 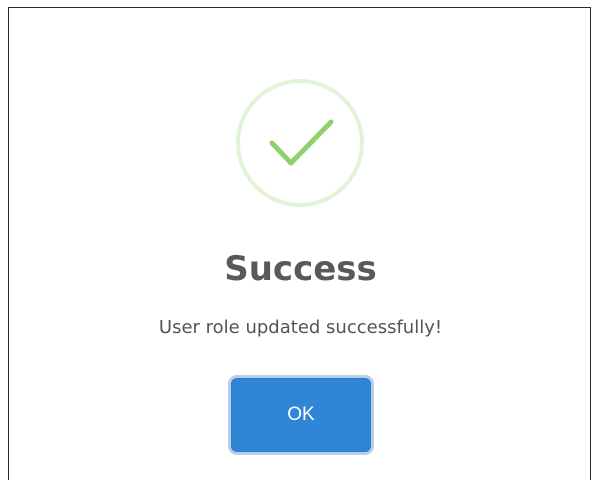 I want to click on dialog-message: User role updated successfully!, so click(x=300, y=327).